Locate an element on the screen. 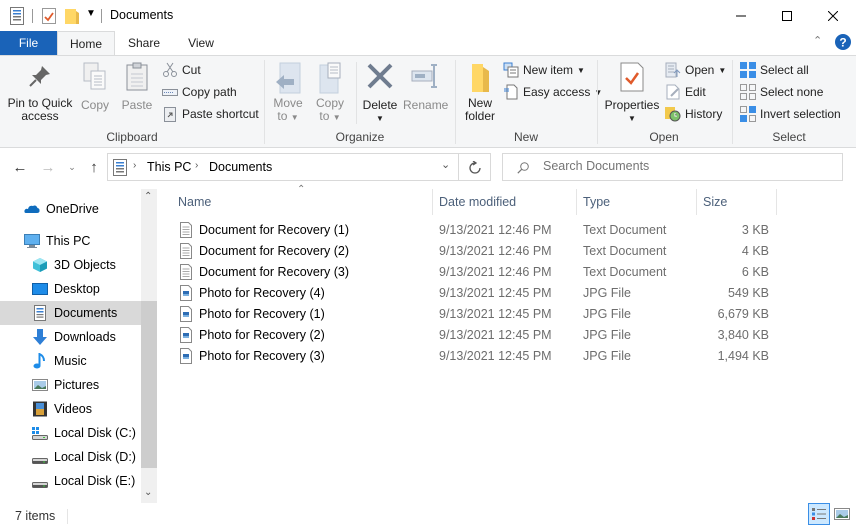 This screenshot has height=527, width=856. nav-item-documents: Documents is located at coordinates (70, 313).